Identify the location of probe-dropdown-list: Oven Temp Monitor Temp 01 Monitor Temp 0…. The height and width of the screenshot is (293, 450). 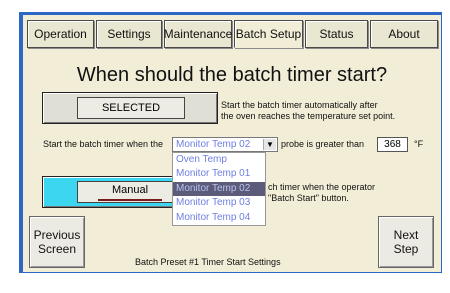
(219, 189).